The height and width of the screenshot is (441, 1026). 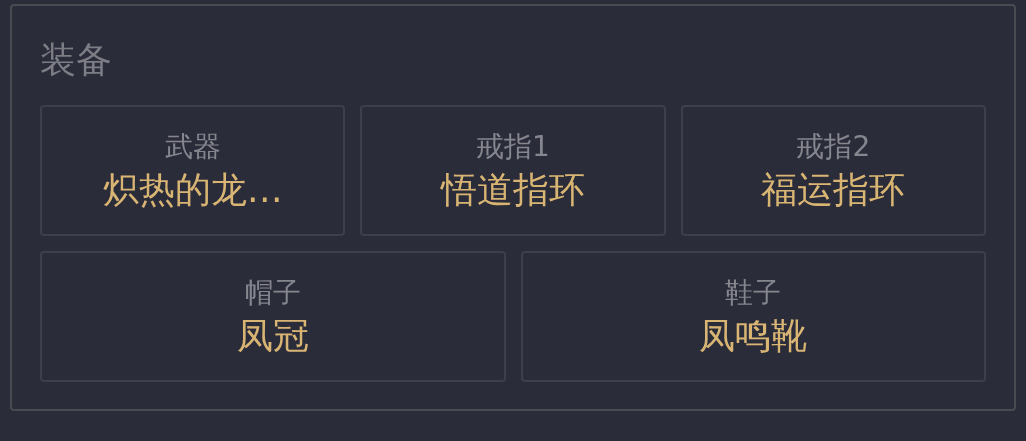 I want to click on slot-value: 凤冠, so click(x=272, y=335).